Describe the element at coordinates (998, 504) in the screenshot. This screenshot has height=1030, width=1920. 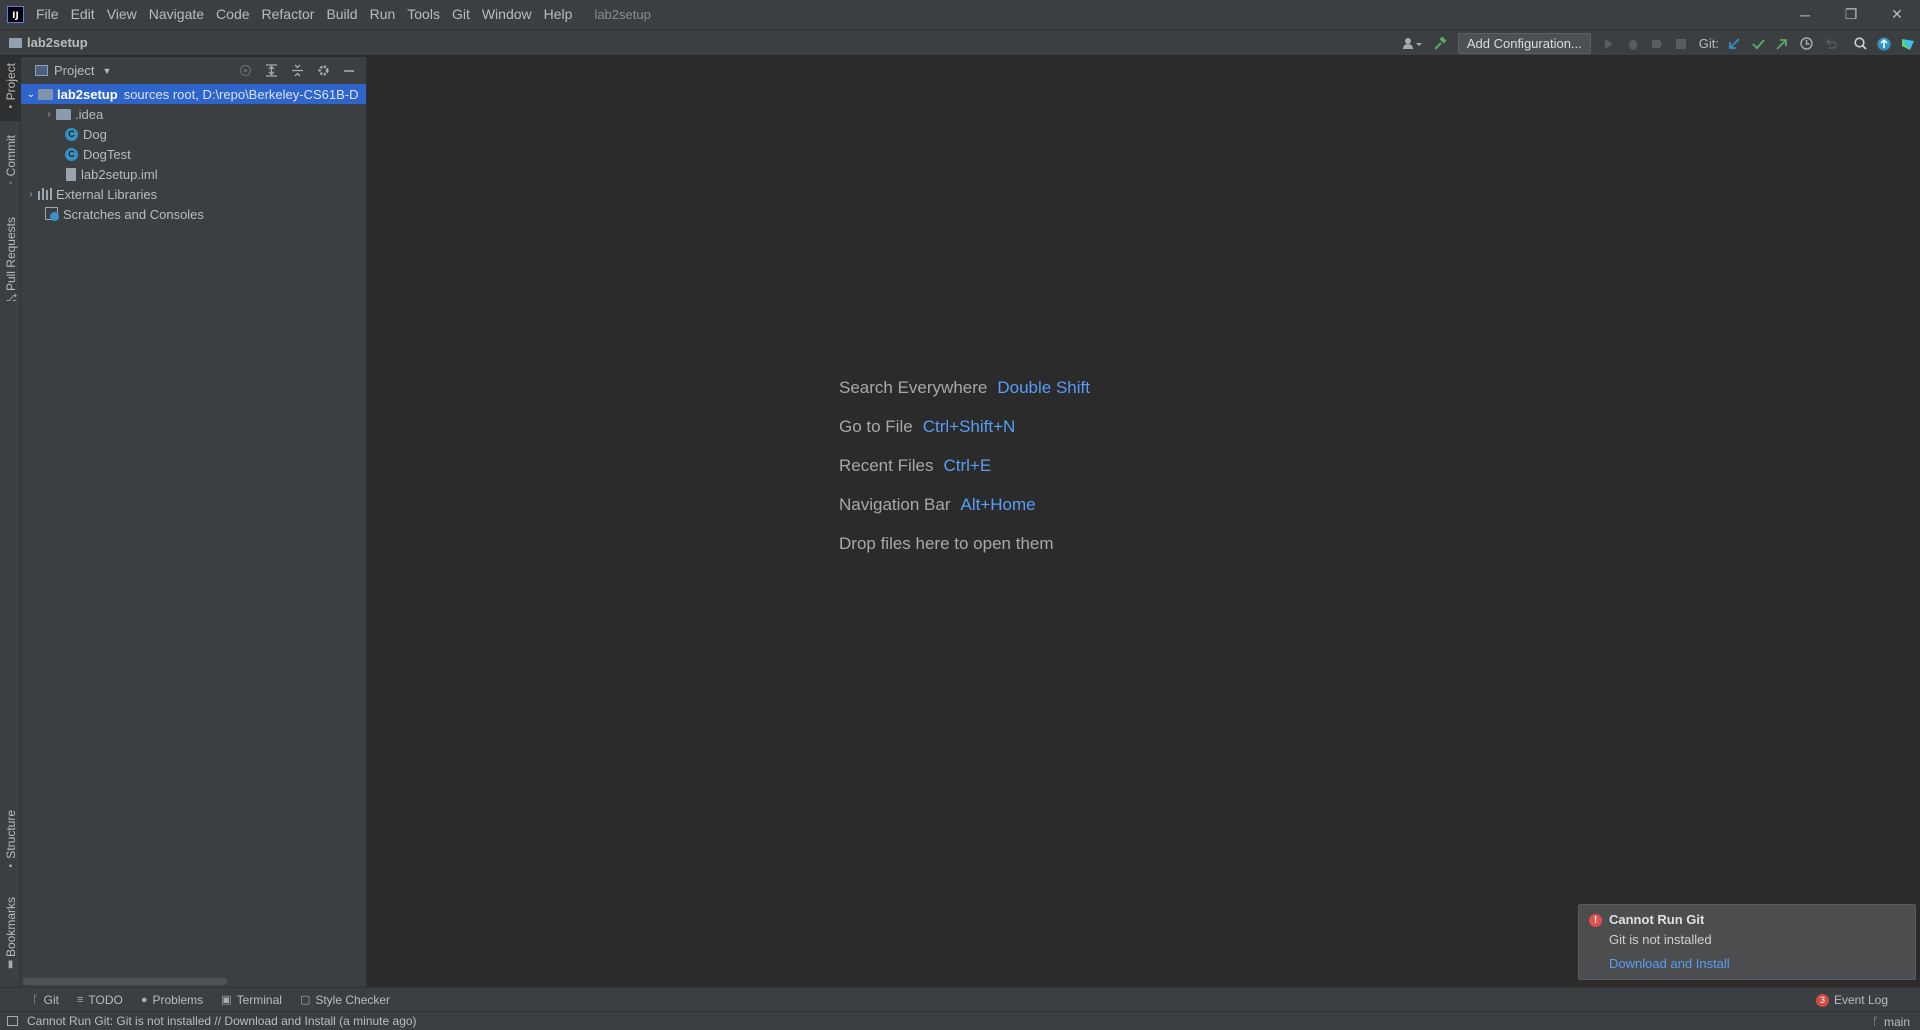
I see `hint-shortcut: Alt+Home` at that location.